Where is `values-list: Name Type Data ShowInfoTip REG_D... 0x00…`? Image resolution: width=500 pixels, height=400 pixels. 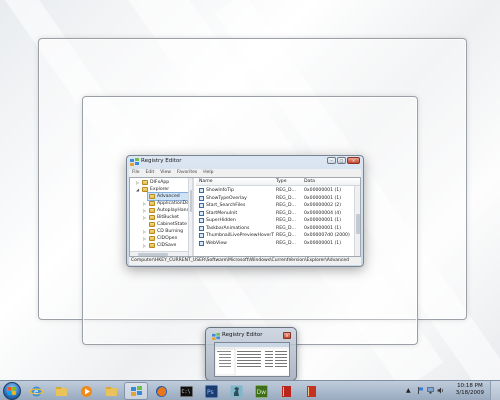
values-list: Name Type Data ShowInfoTip REG_D... 0x00… is located at coordinates (278, 217).